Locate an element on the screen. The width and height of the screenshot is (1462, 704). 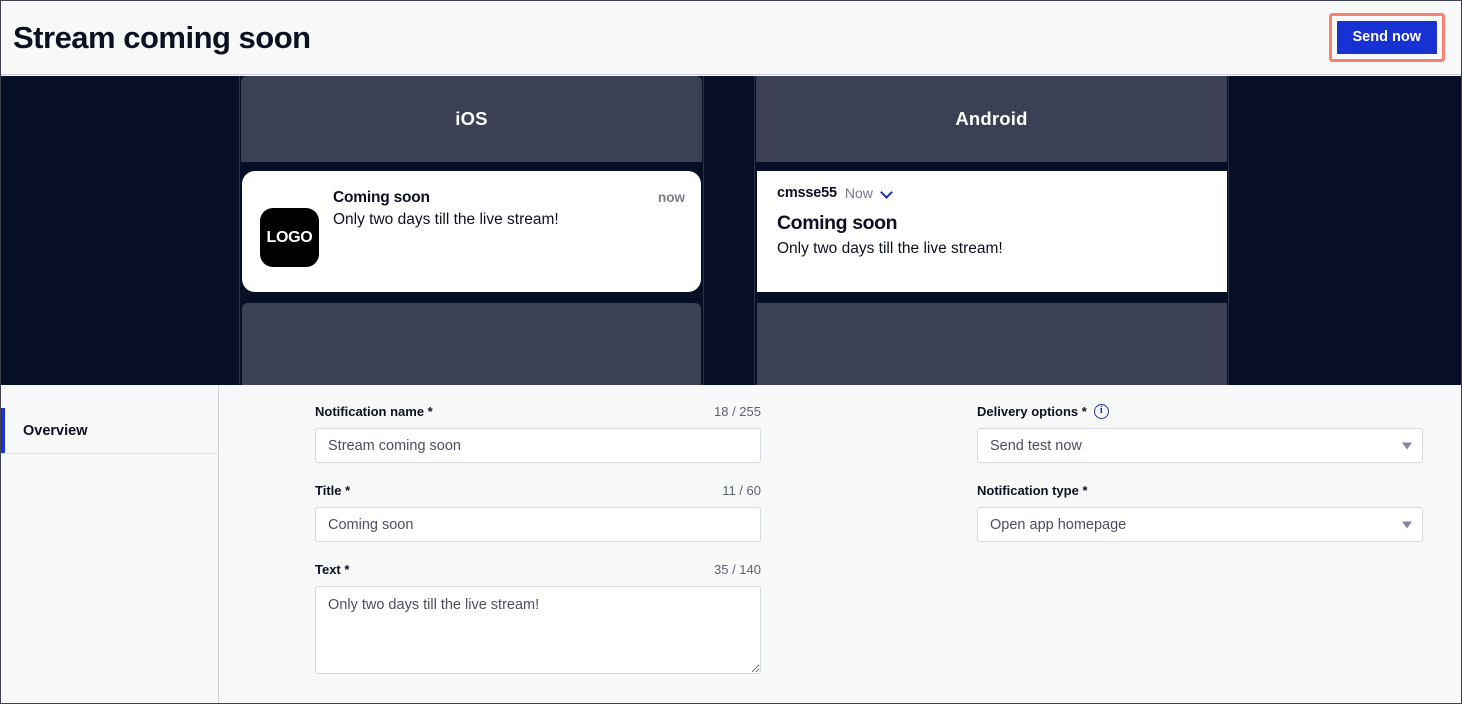
info-icon: i is located at coordinates (1101, 411).